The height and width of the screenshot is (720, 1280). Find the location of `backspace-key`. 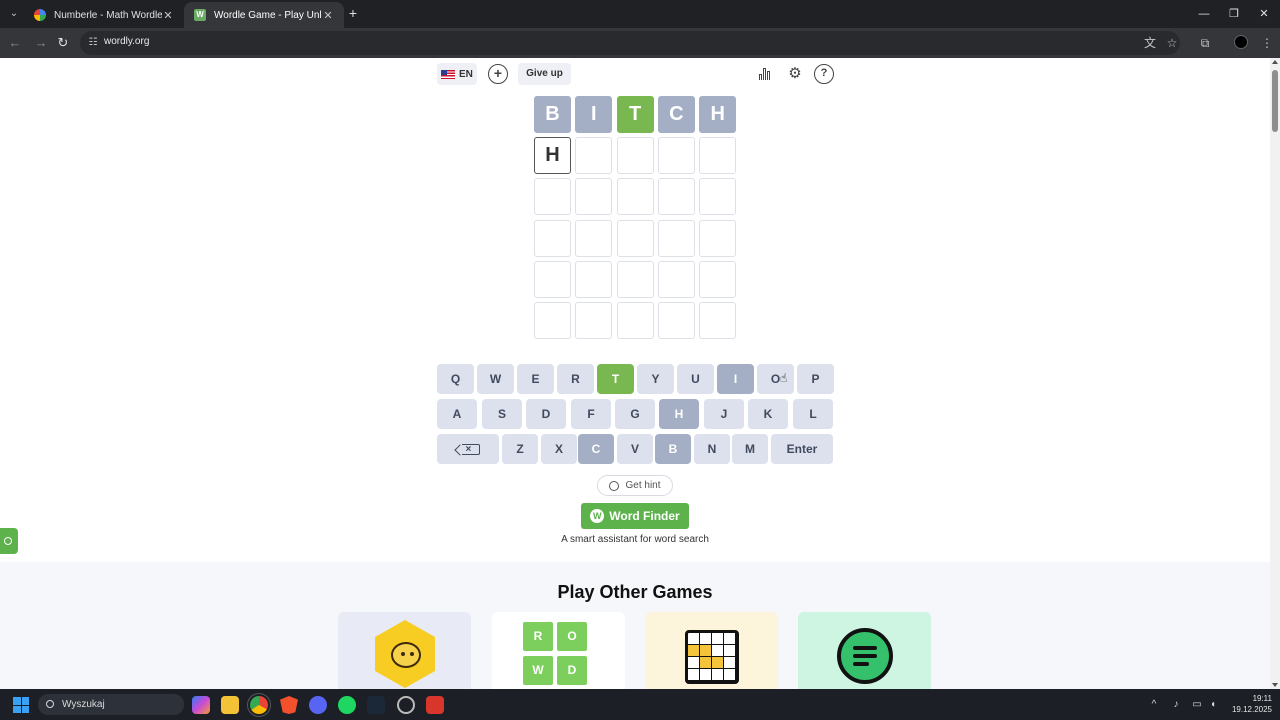

backspace-key is located at coordinates (468, 449).